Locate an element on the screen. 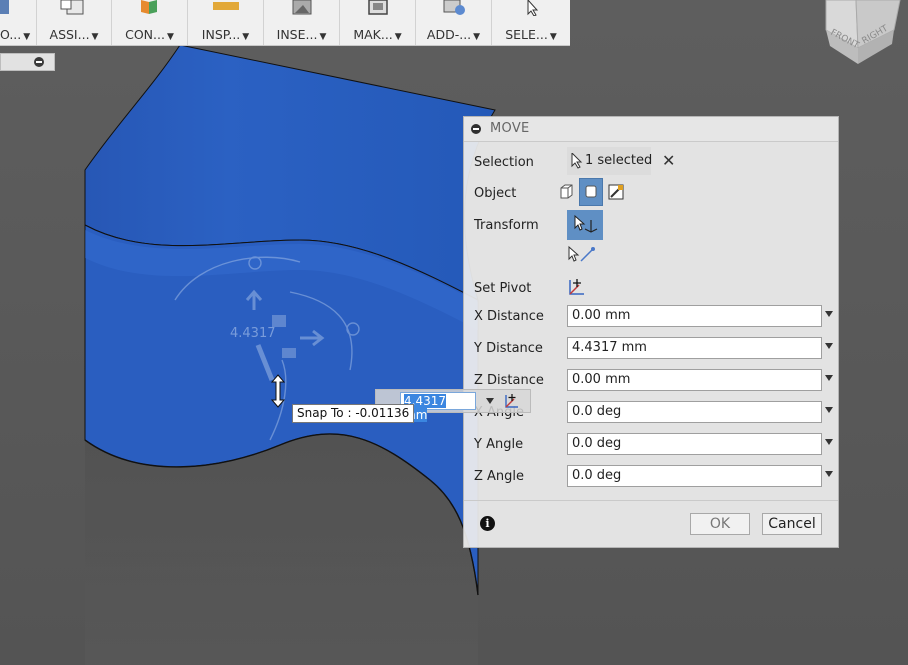 Image resolution: width=908 pixels, height=665 pixels. y-distance-input: 4.4317 mm is located at coordinates (694, 348).